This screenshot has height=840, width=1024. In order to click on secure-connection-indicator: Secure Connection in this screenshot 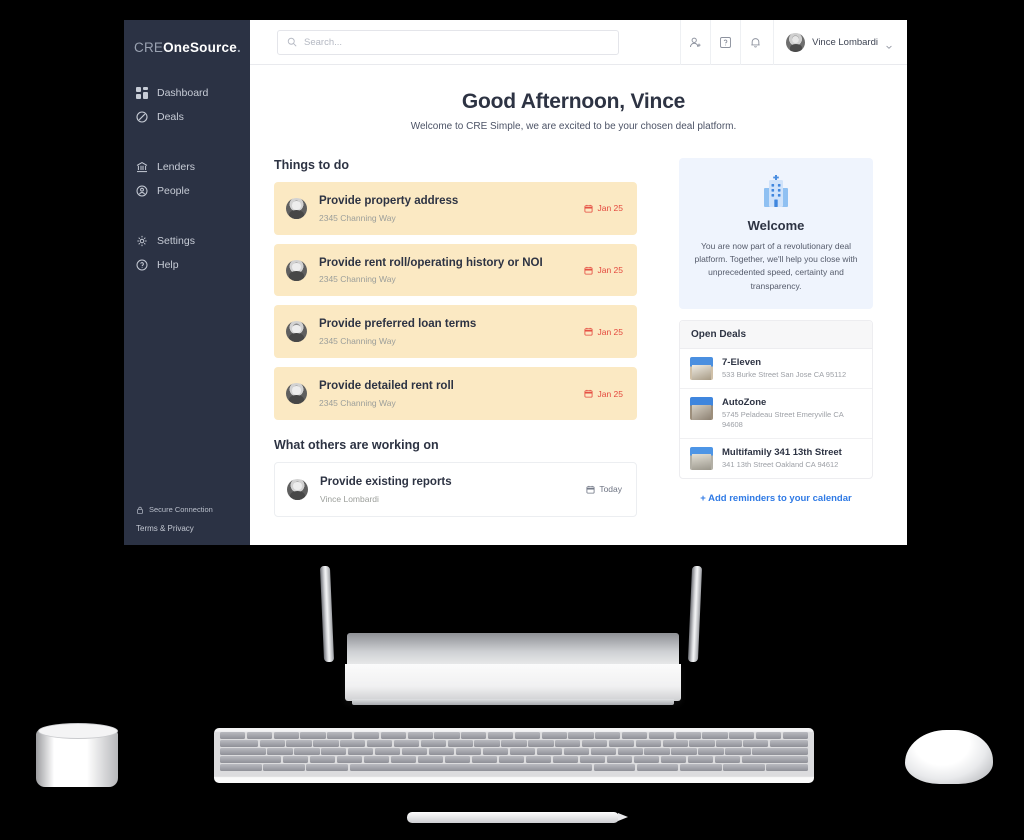, I will do `click(193, 509)`.